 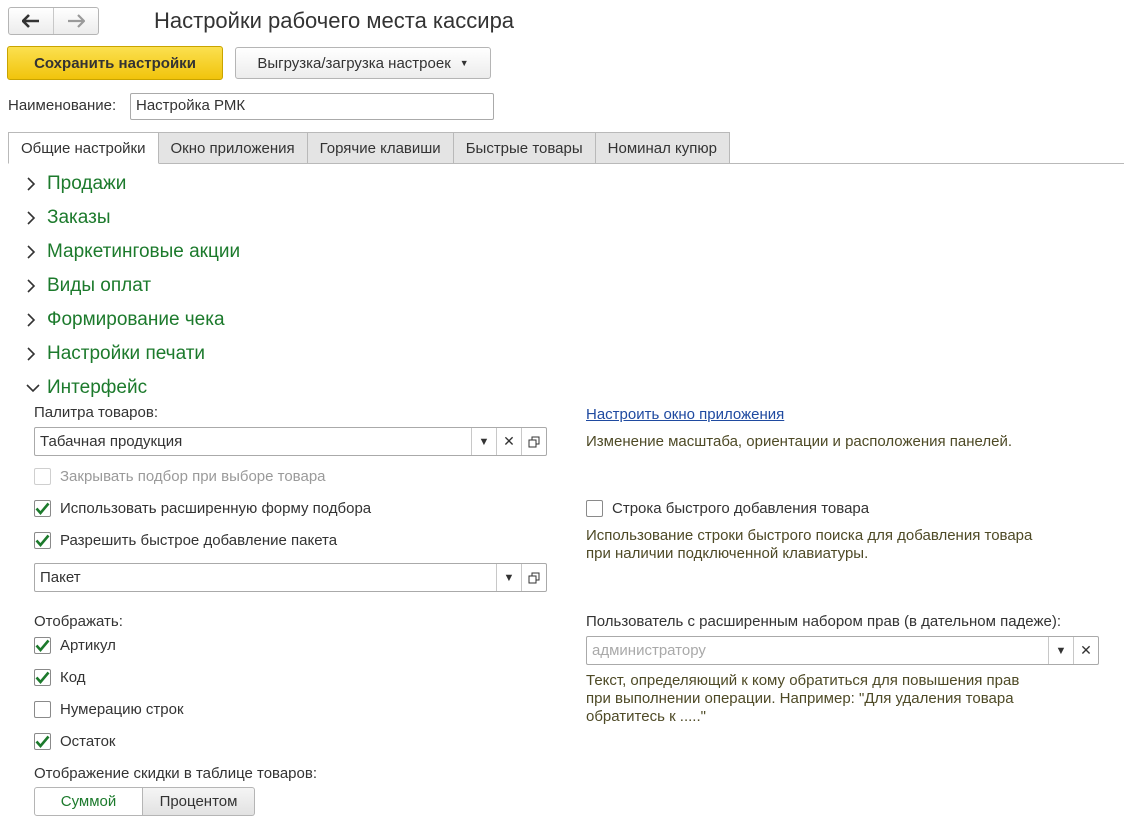 What do you see at coordinates (199, 801) in the screenshot?
I see `discount-by-percent-option: Процентом` at bounding box center [199, 801].